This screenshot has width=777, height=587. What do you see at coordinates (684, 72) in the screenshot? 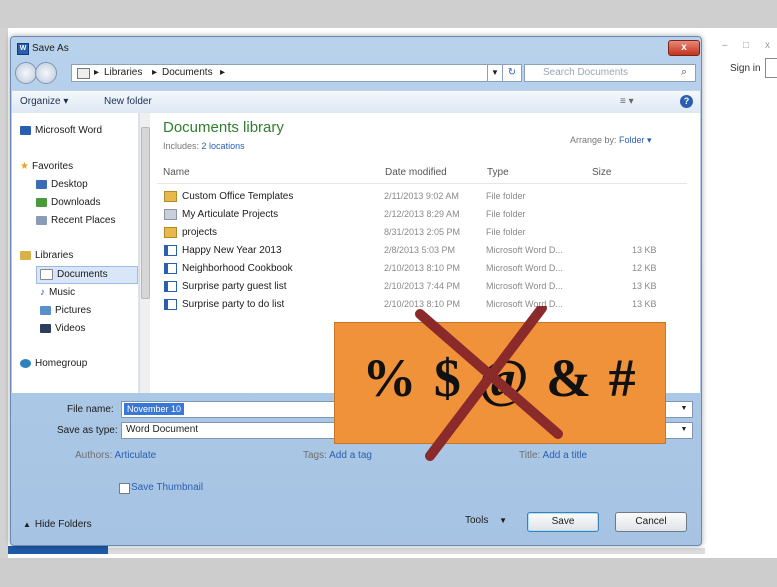
I see `search-icon: ⌕` at bounding box center [684, 72].